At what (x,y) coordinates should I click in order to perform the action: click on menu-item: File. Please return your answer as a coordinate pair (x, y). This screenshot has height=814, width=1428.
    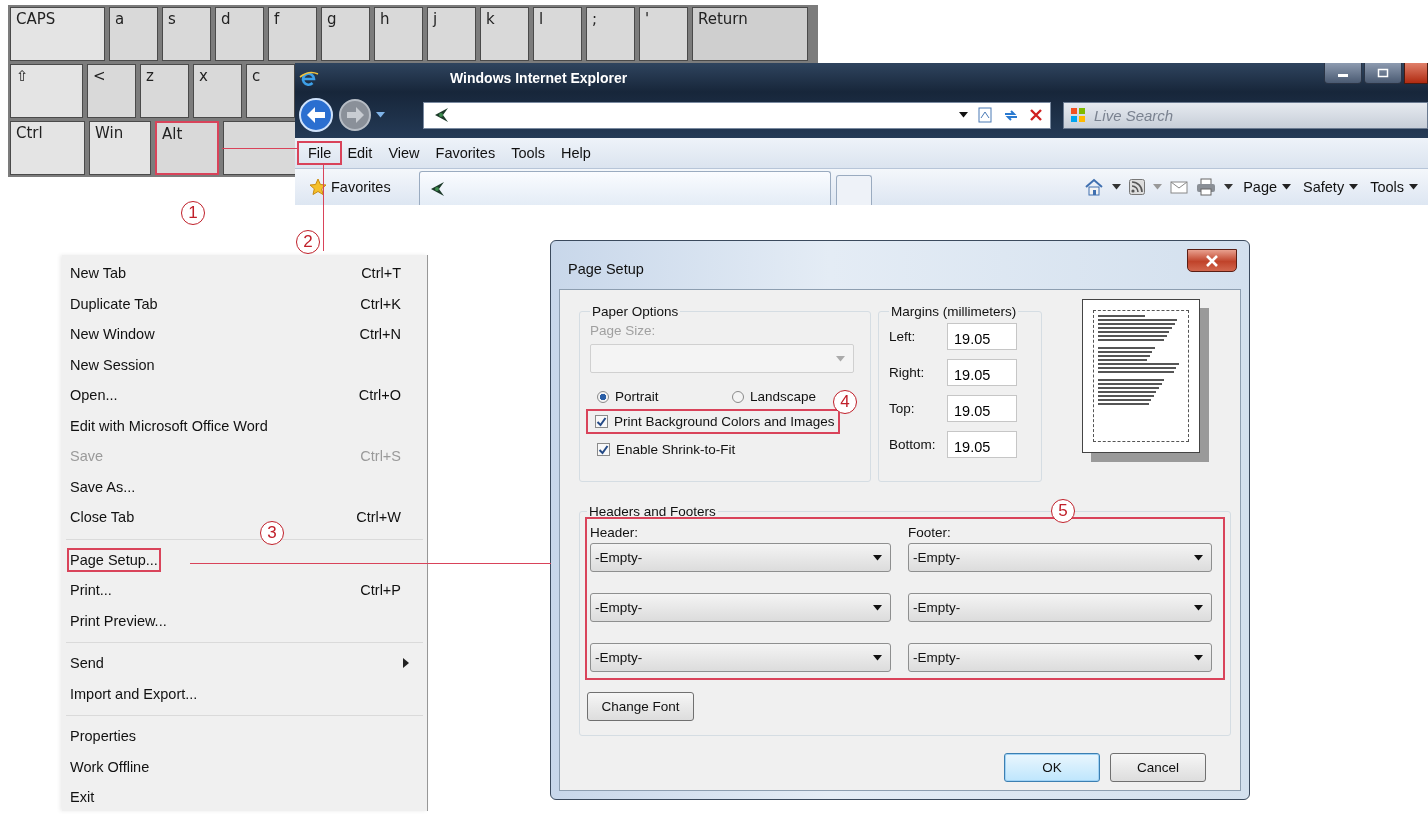
    Looking at the image, I should click on (320, 153).